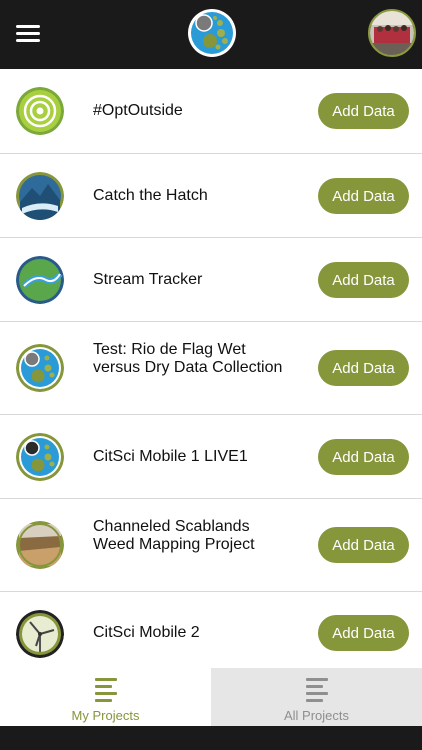 The width and height of the screenshot is (422, 750). What do you see at coordinates (40, 111) in the screenshot?
I see `green-spiral-icon` at bounding box center [40, 111].